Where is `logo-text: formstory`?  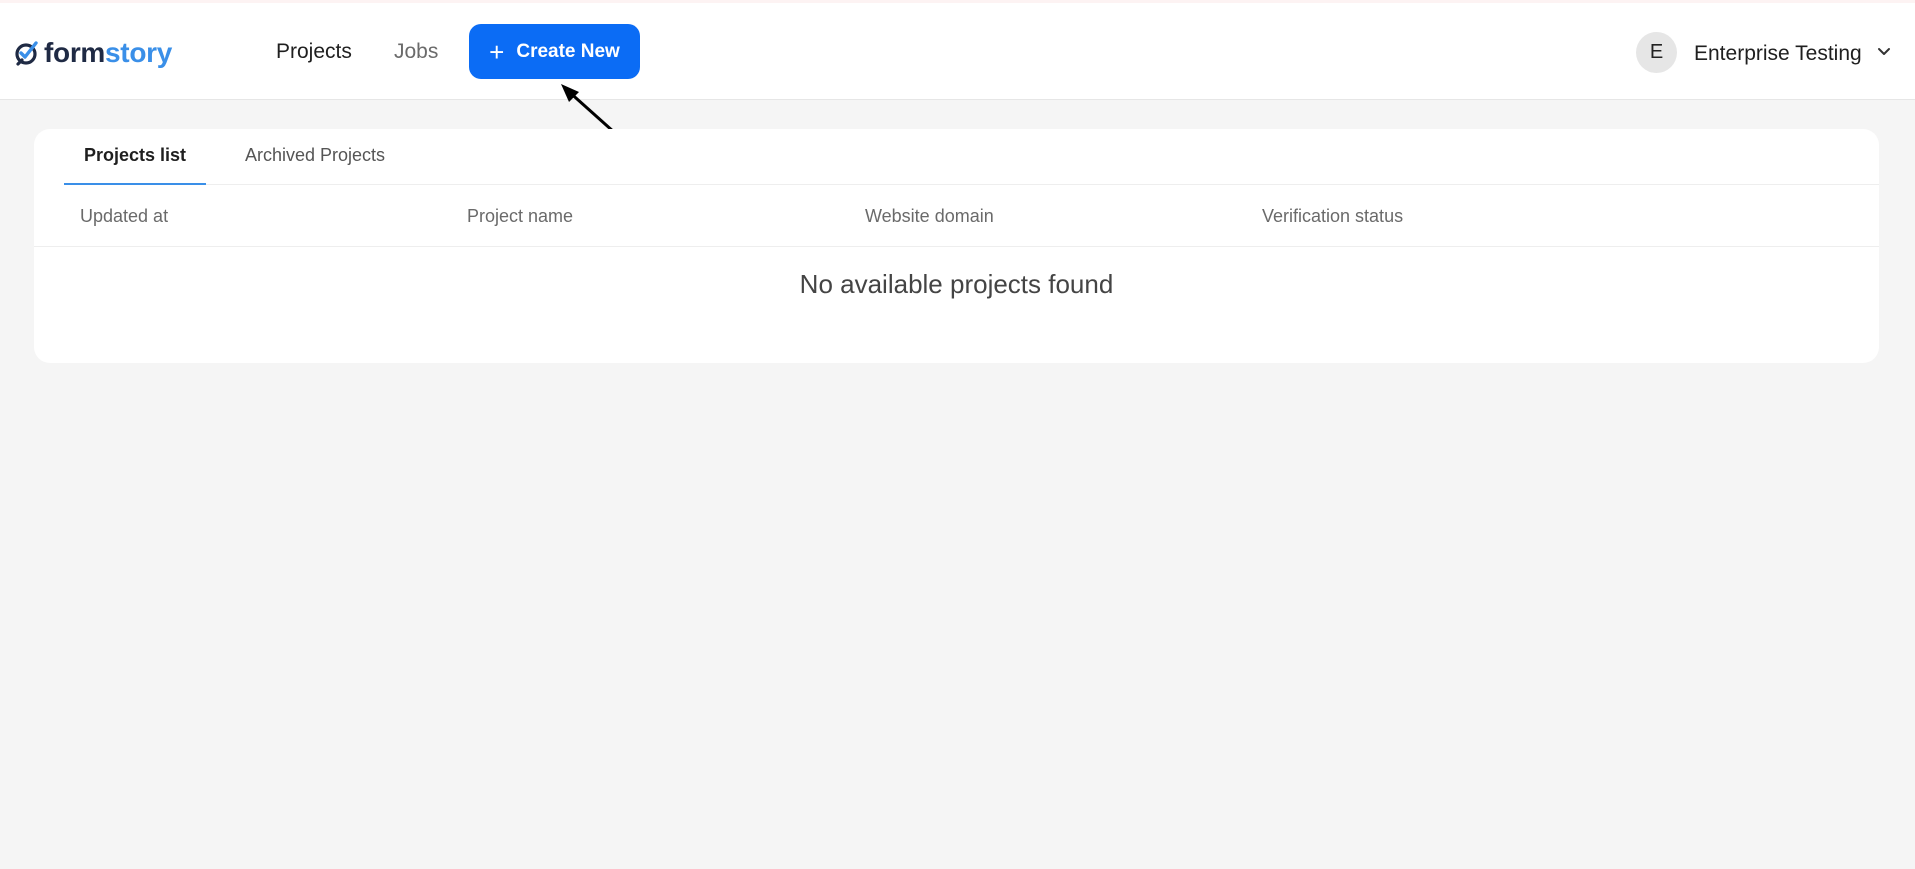 logo-text: formstory is located at coordinates (108, 52).